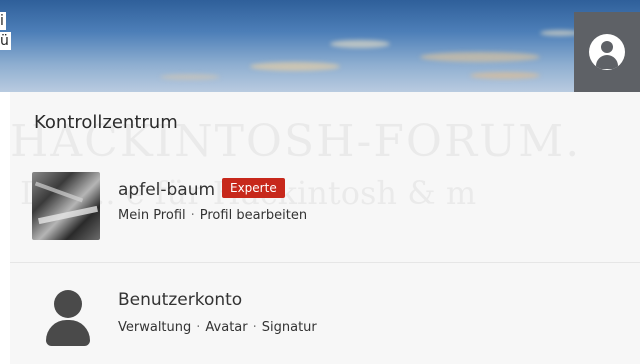  I want to click on user-circle-icon, so click(607, 52).